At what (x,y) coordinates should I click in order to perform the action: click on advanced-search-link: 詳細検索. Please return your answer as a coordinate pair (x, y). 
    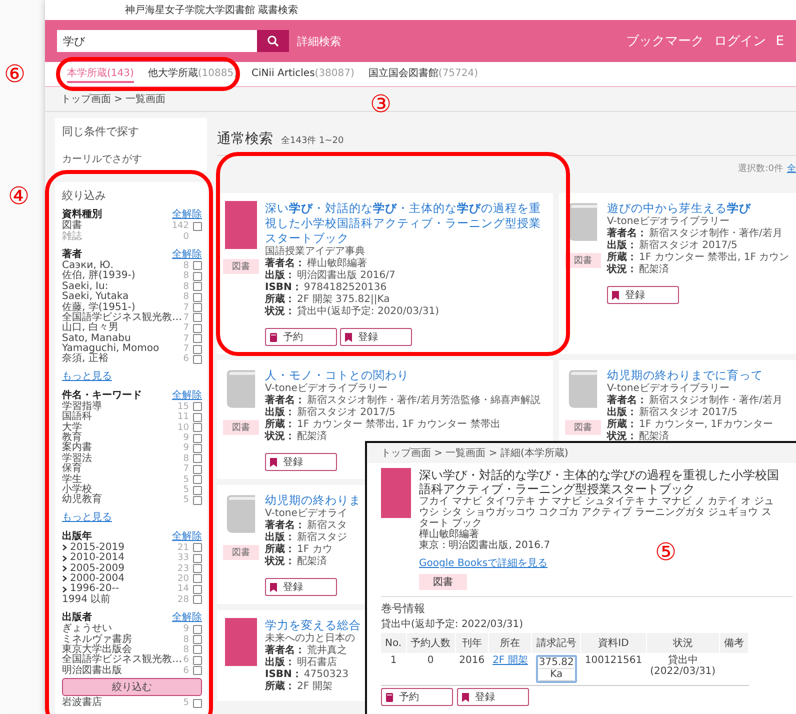
    Looking at the image, I should click on (319, 41).